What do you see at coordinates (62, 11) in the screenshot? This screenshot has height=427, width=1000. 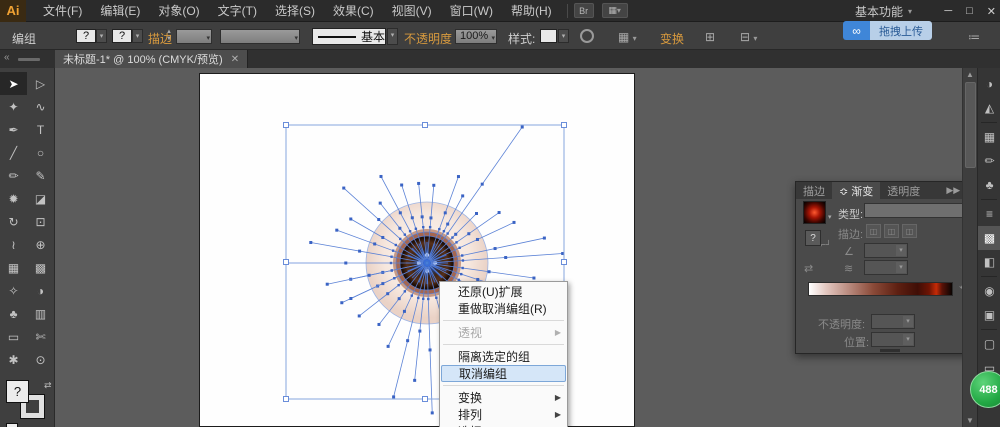 I see `menu-F: 文件(F)` at bounding box center [62, 11].